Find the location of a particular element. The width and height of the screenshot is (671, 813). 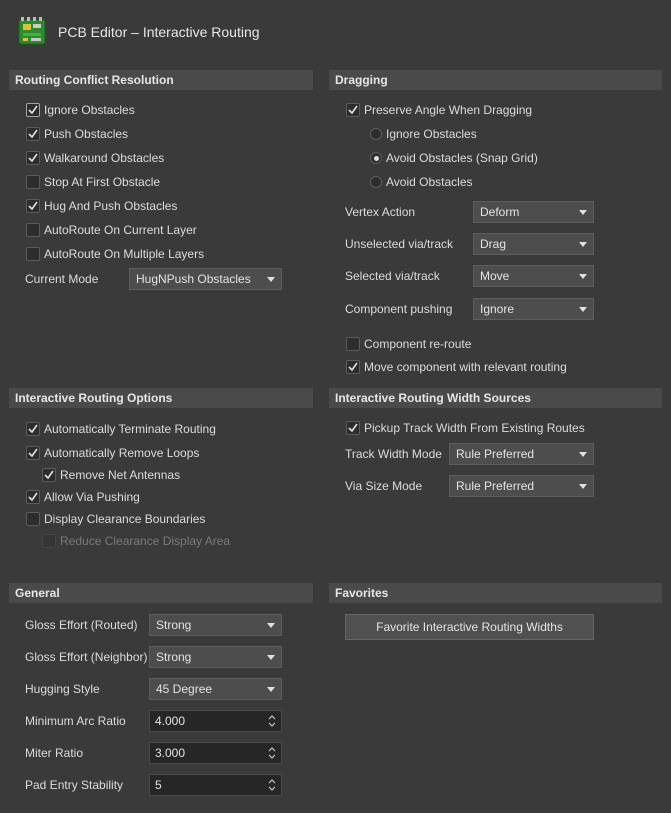

label-reduce-clearance: Reduce Clearance Display Area is located at coordinates (145, 541).